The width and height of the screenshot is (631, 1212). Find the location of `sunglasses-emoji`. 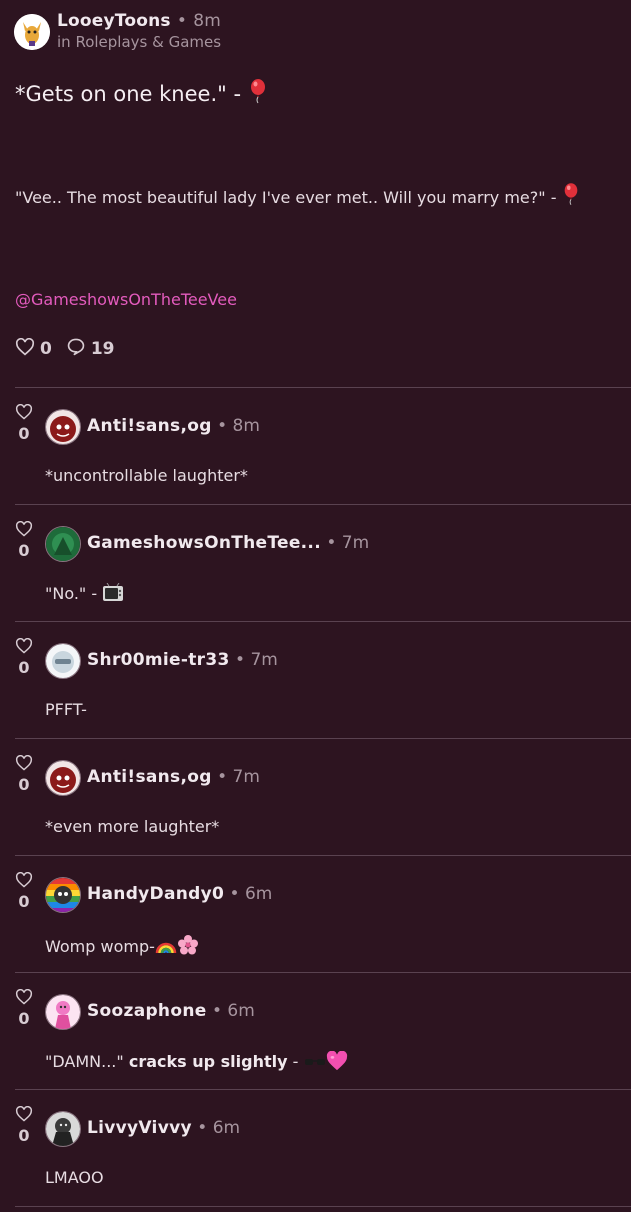

sunglasses-emoji is located at coordinates (315, 1063).